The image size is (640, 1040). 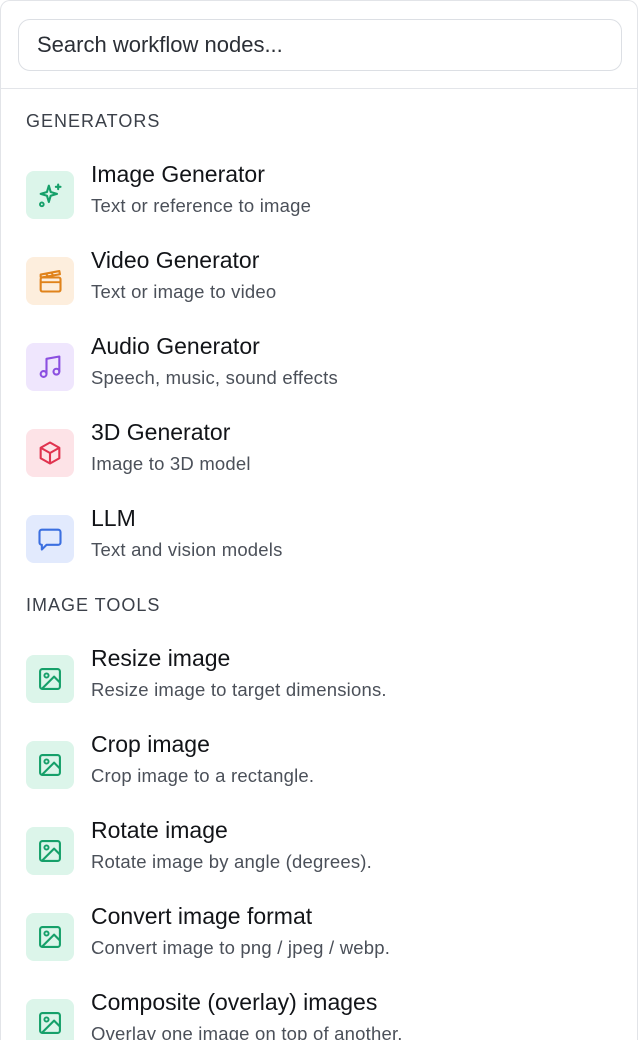 What do you see at coordinates (319, 774) in the screenshot?
I see `node-item-crop-image: Crop image Crop image to a rectangle.` at bounding box center [319, 774].